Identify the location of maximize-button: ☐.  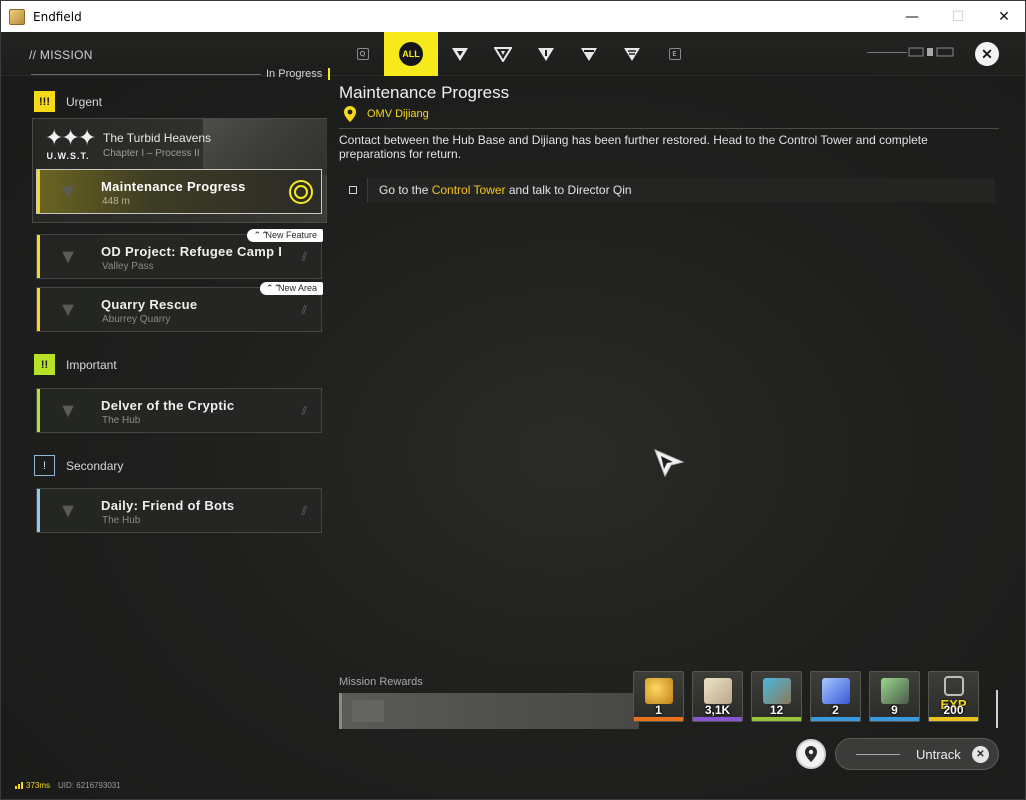
(958, 16).